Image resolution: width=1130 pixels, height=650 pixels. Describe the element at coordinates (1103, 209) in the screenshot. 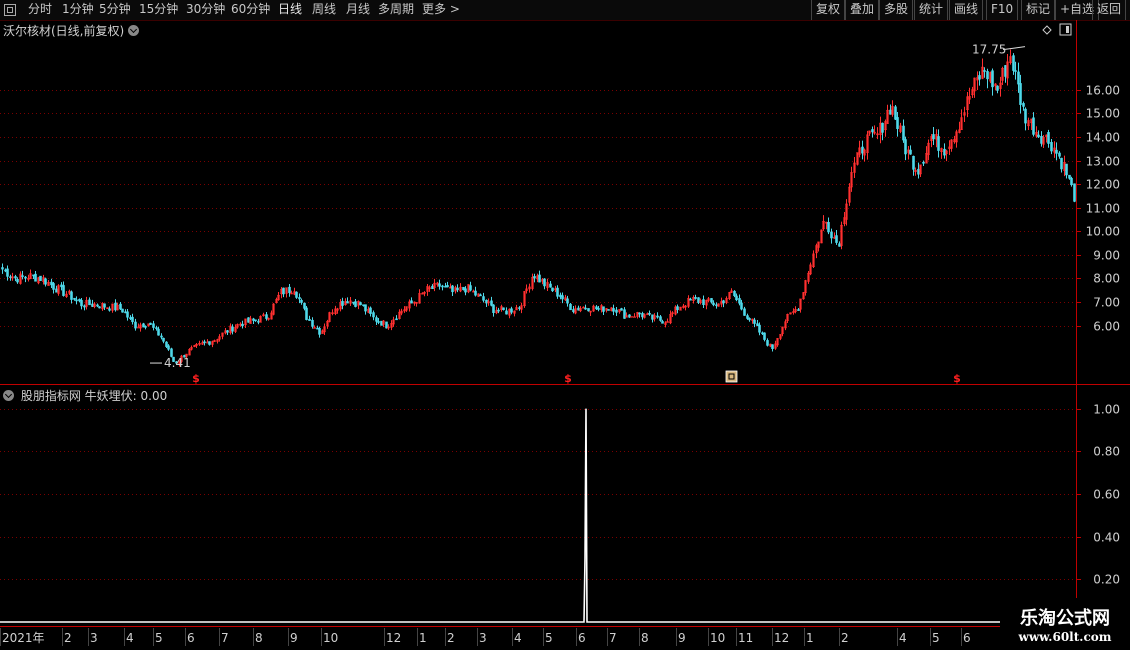

I see `price-tick-label: 11.00` at that location.